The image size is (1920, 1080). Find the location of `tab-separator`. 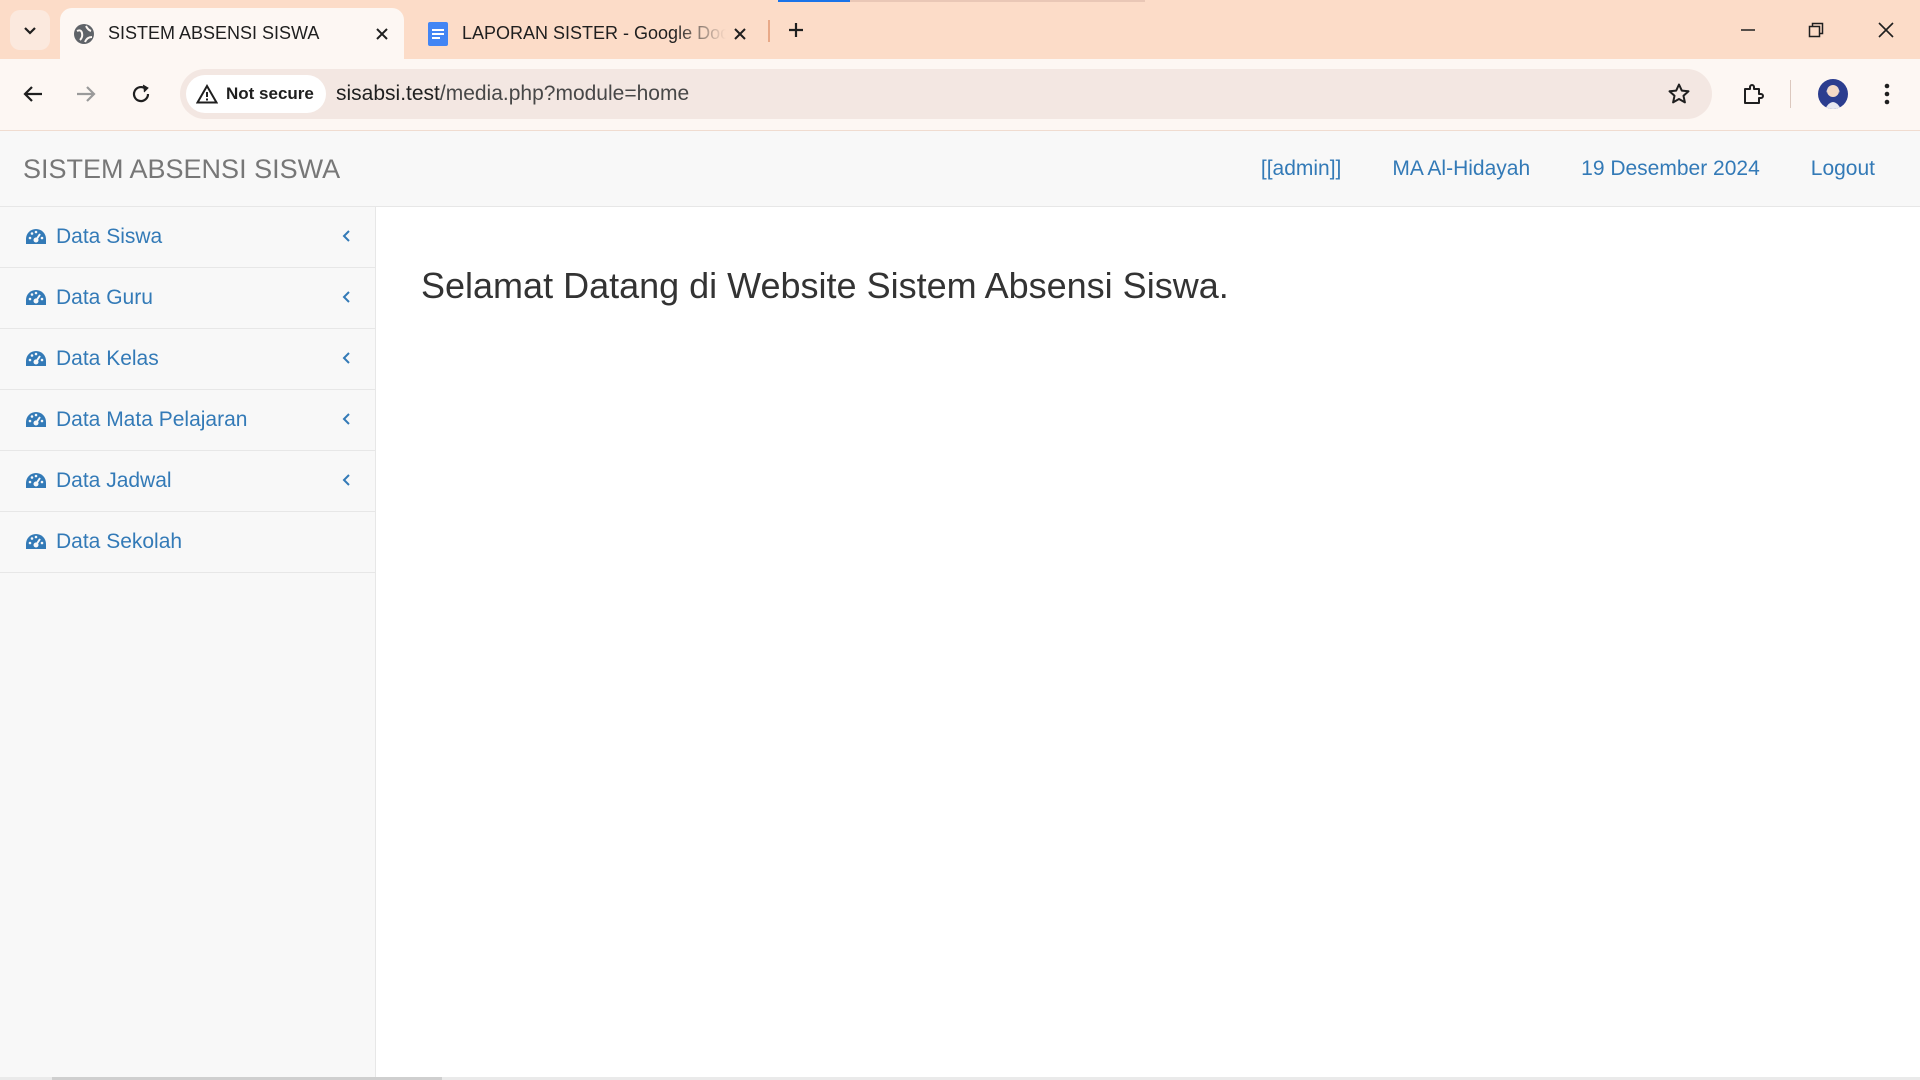

tab-separator is located at coordinates (769, 31).